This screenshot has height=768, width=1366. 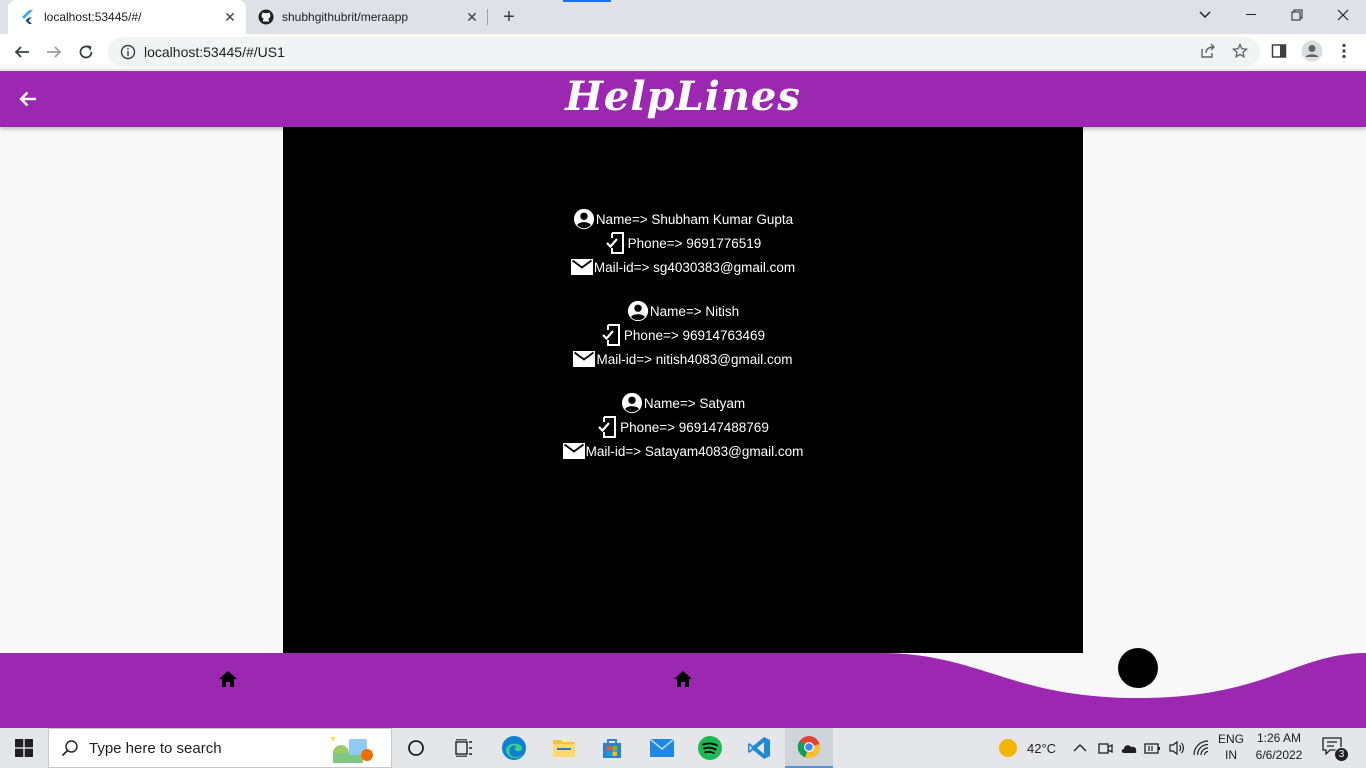 I want to click on tab-localhost: localhost:53445/#/ ✕, so click(x=127, y=17).